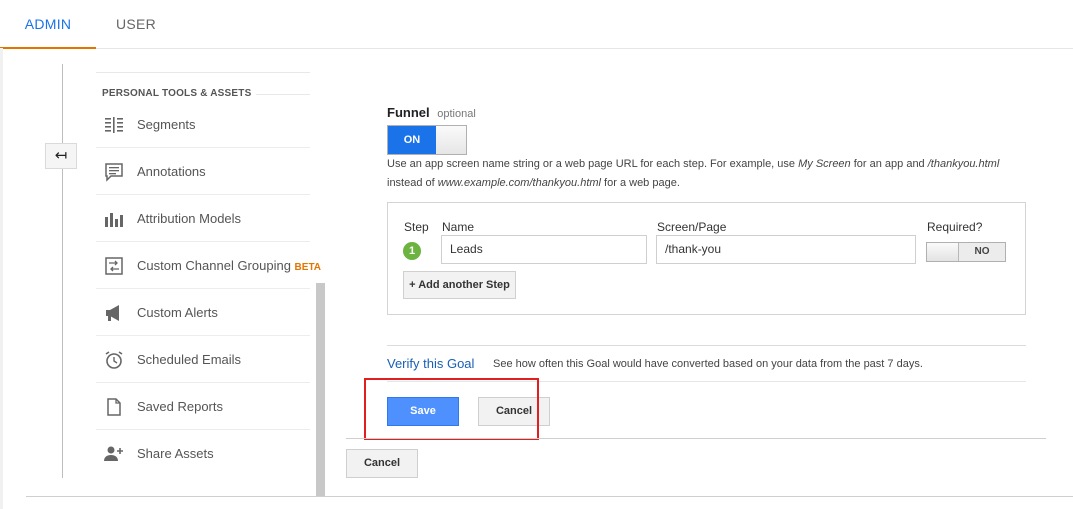 This screenshot has height=509, width=1073. Describe the element at coordinates (431, 112) in the screenshot. I see `funnel-label: Funnel optional` at that location.